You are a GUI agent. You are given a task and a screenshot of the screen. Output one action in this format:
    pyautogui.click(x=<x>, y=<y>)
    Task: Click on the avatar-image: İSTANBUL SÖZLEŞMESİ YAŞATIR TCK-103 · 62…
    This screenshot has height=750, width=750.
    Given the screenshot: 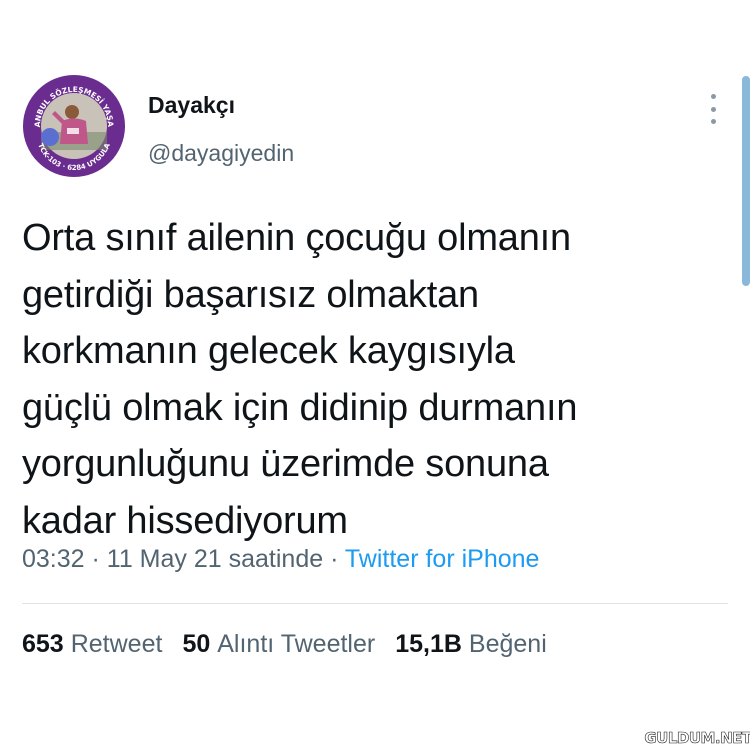 What is the action you would take?
    pyautogui.click(x=73, y=125)
    